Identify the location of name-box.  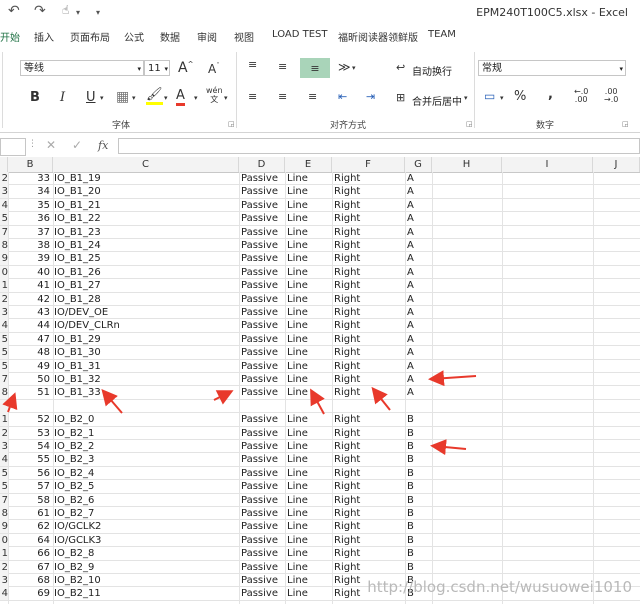
(13, 147).